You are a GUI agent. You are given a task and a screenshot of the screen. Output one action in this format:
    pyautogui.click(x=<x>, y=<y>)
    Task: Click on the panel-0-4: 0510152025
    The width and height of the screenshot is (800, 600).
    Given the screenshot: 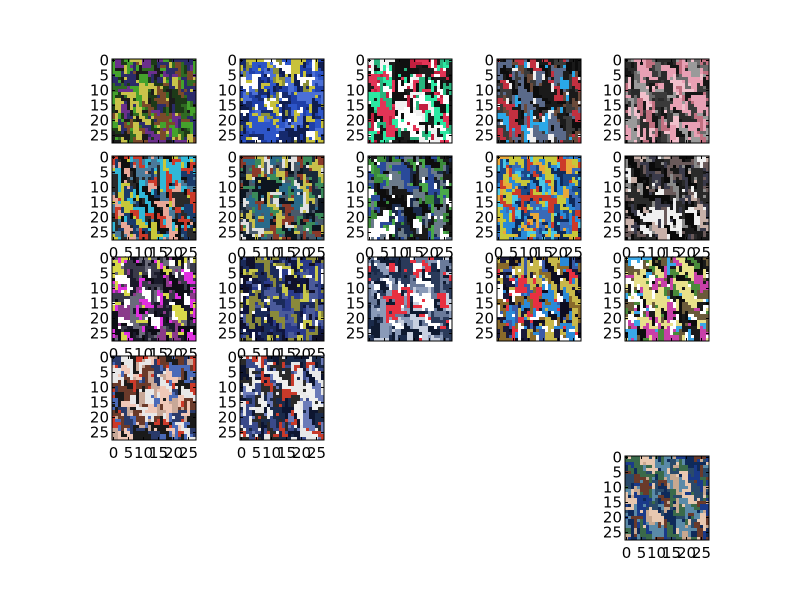 What is the action you would take?
    pyautogui.click(x=656, y=98)
    